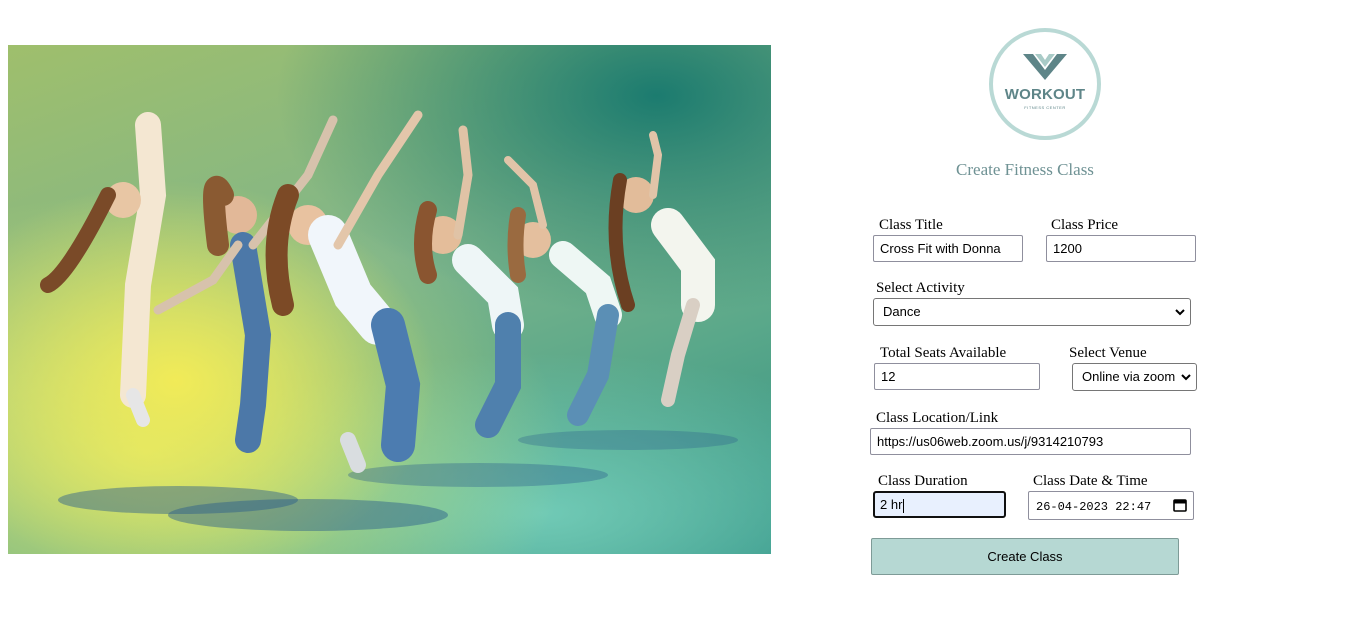 The image size is (1366, 625). Describe the element at coordinates (1045, 69) in the screenshot. I see `logo-v-icon` at that location.